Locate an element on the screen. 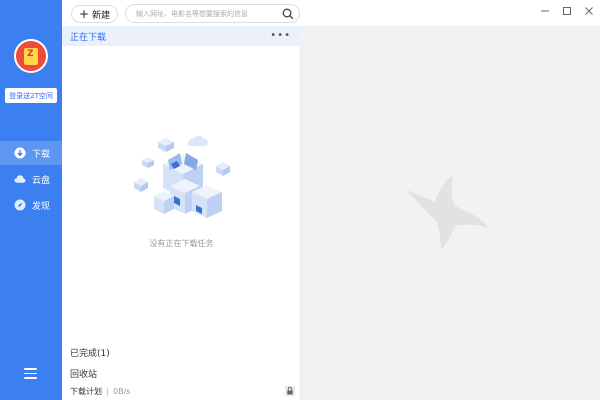 The height and width of the screenshot is (400, 600). more-icon: ••• is located at coordinates (280, 36).